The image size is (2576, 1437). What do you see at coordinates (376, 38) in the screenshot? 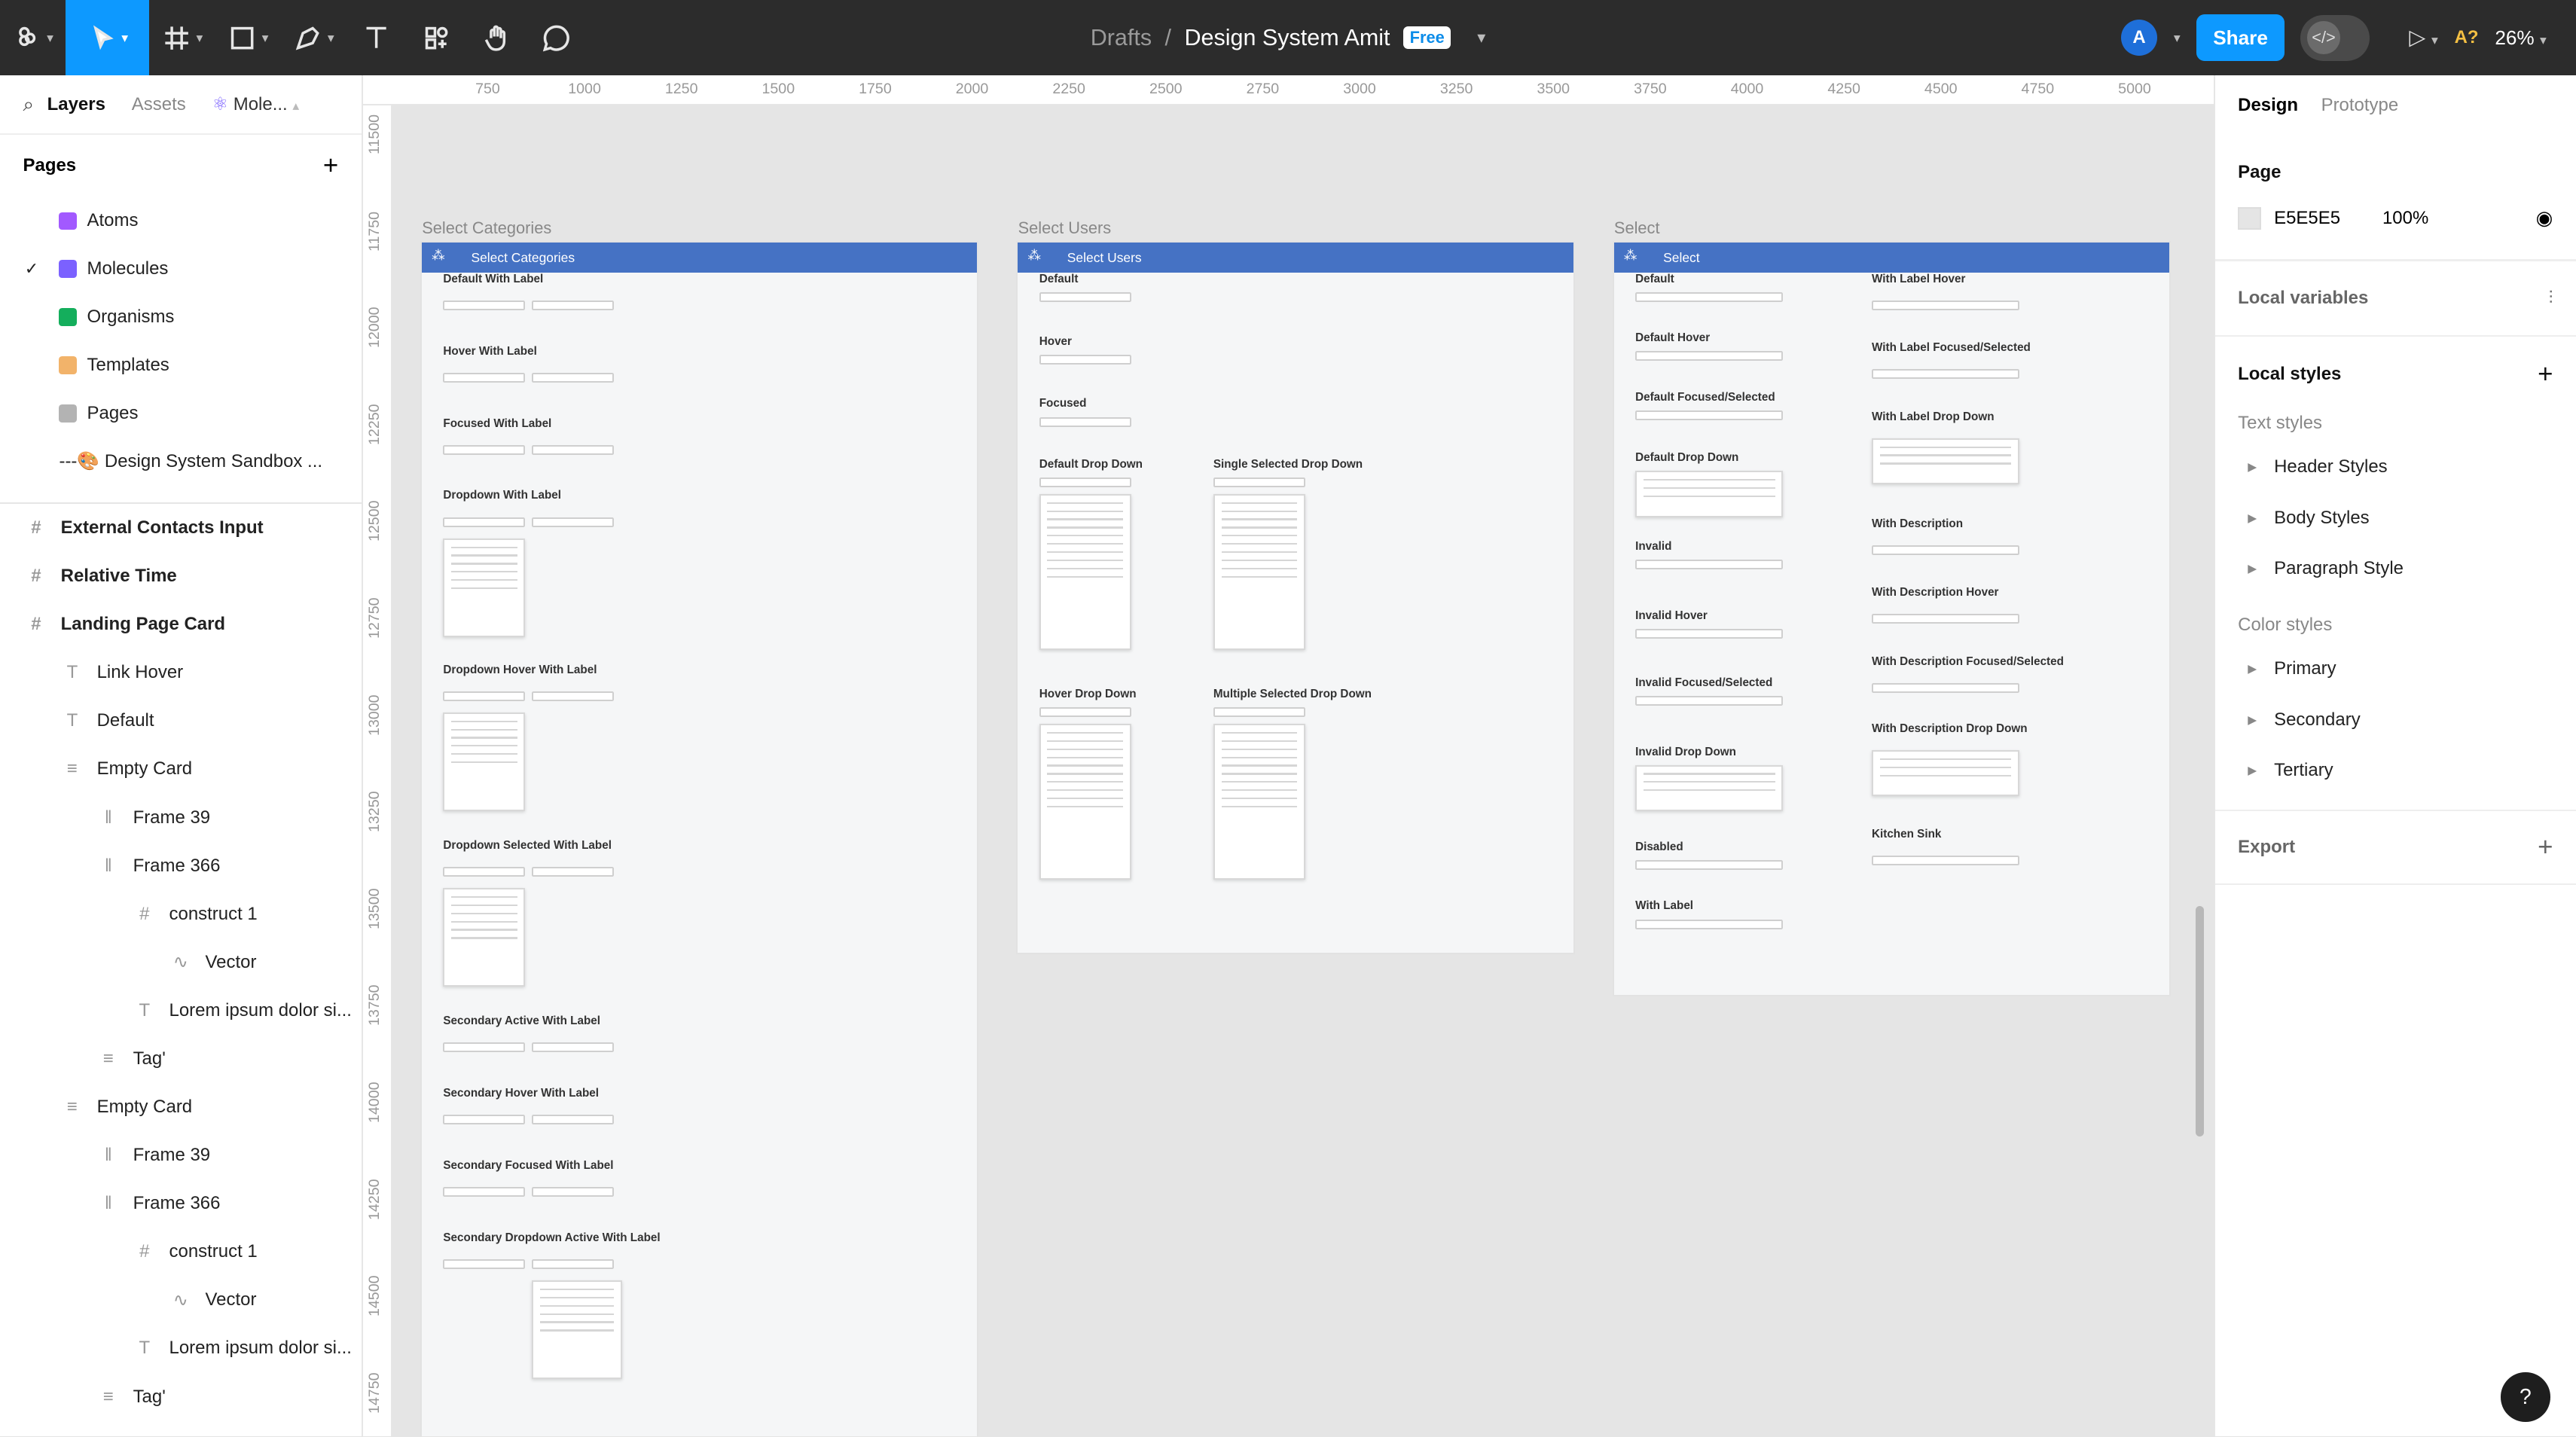
I see `text-tool-button` at bounding box center [376, 38].